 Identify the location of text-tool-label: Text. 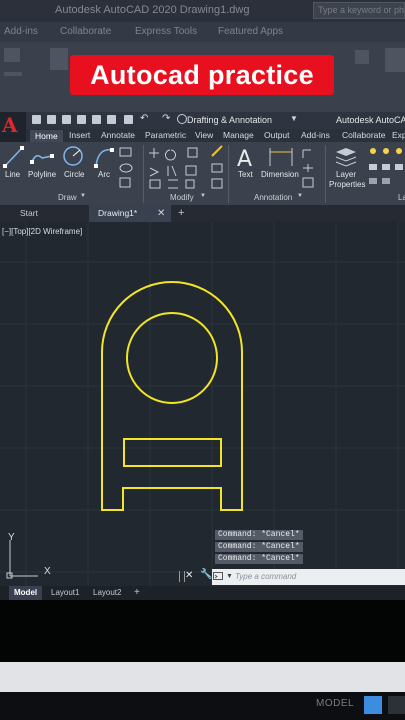
(245, 174).